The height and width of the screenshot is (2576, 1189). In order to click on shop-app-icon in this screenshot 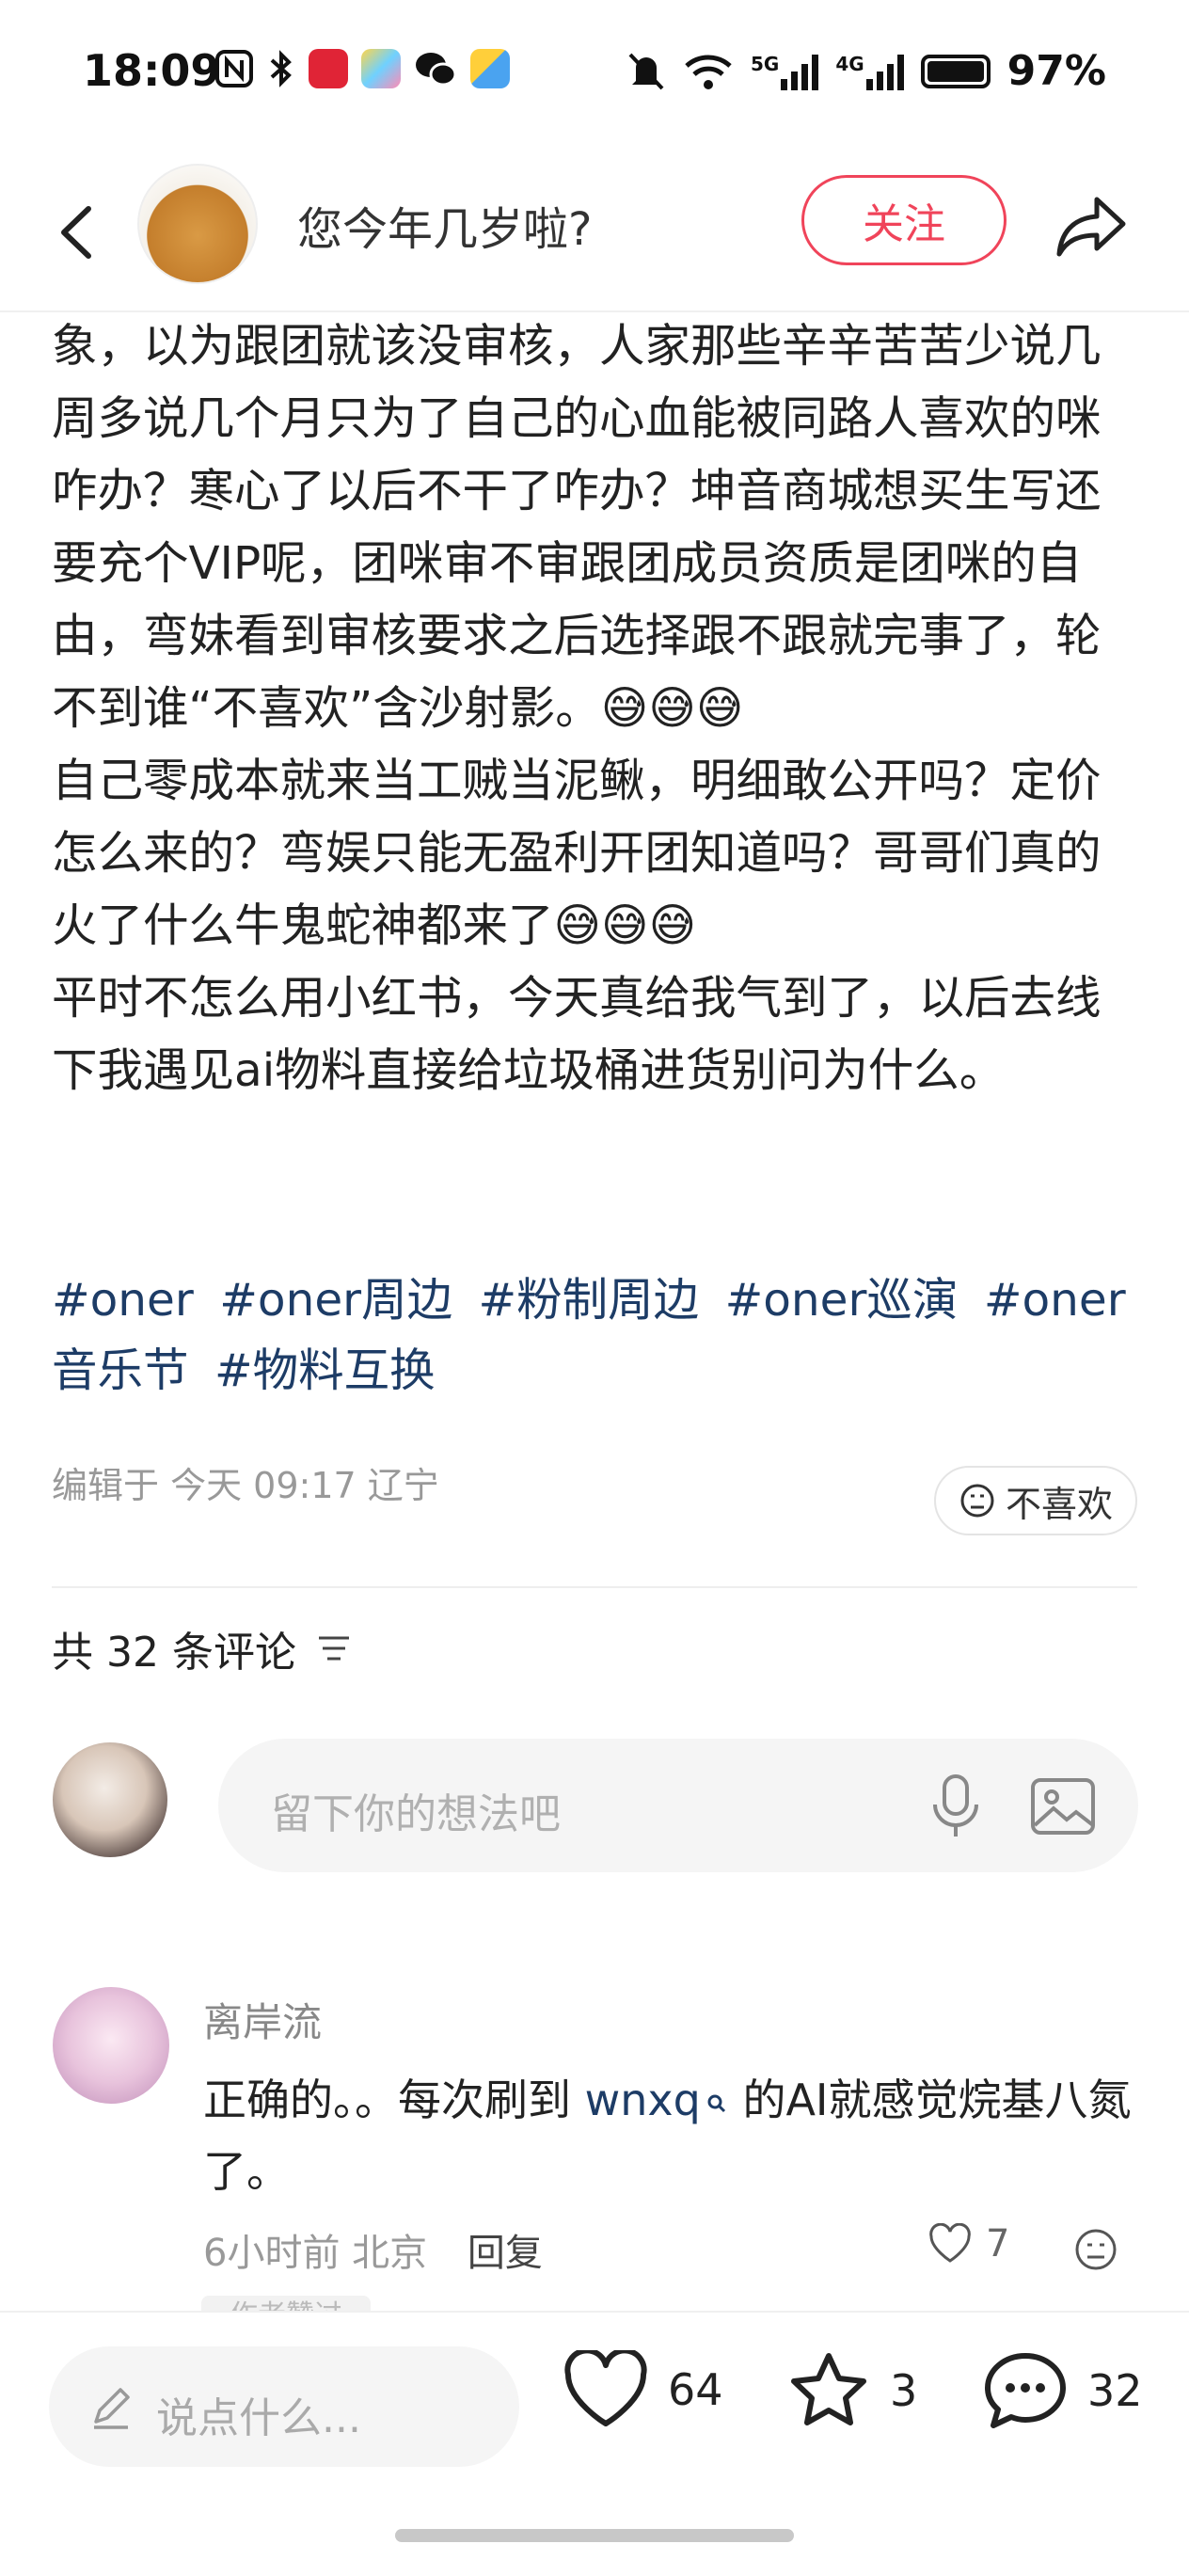, I will do `click(328, 68)`.